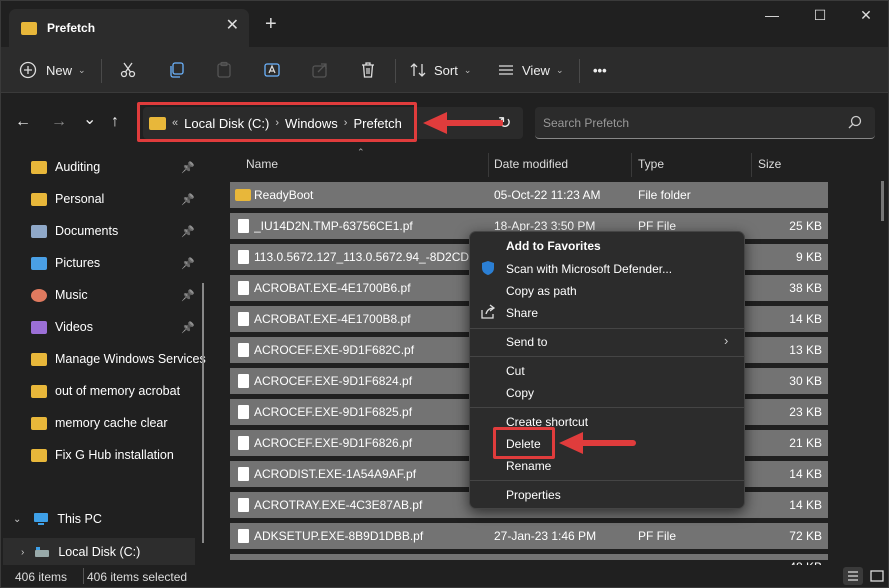  What do you see at coordinates (121, 199) in the screenshot?
I see `sidebar-item: Personal 📌` at bounding box center [121, 199].